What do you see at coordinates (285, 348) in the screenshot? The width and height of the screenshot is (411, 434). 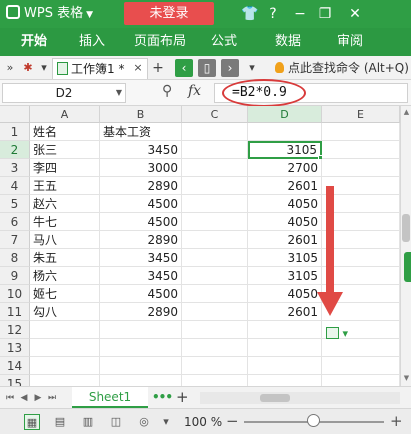 I see `cell-d13` at bounding box center [285, 348].